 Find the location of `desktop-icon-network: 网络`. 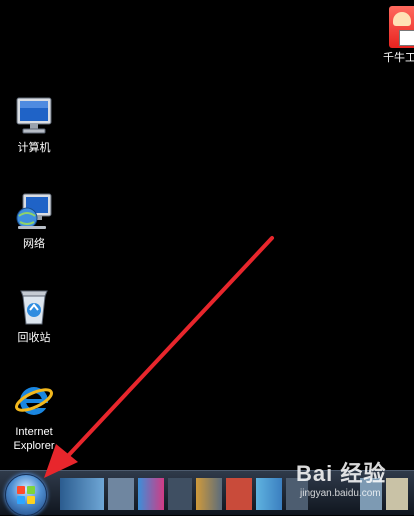

desktop-icon-network: 网络 is located at coordinates (34, 221).